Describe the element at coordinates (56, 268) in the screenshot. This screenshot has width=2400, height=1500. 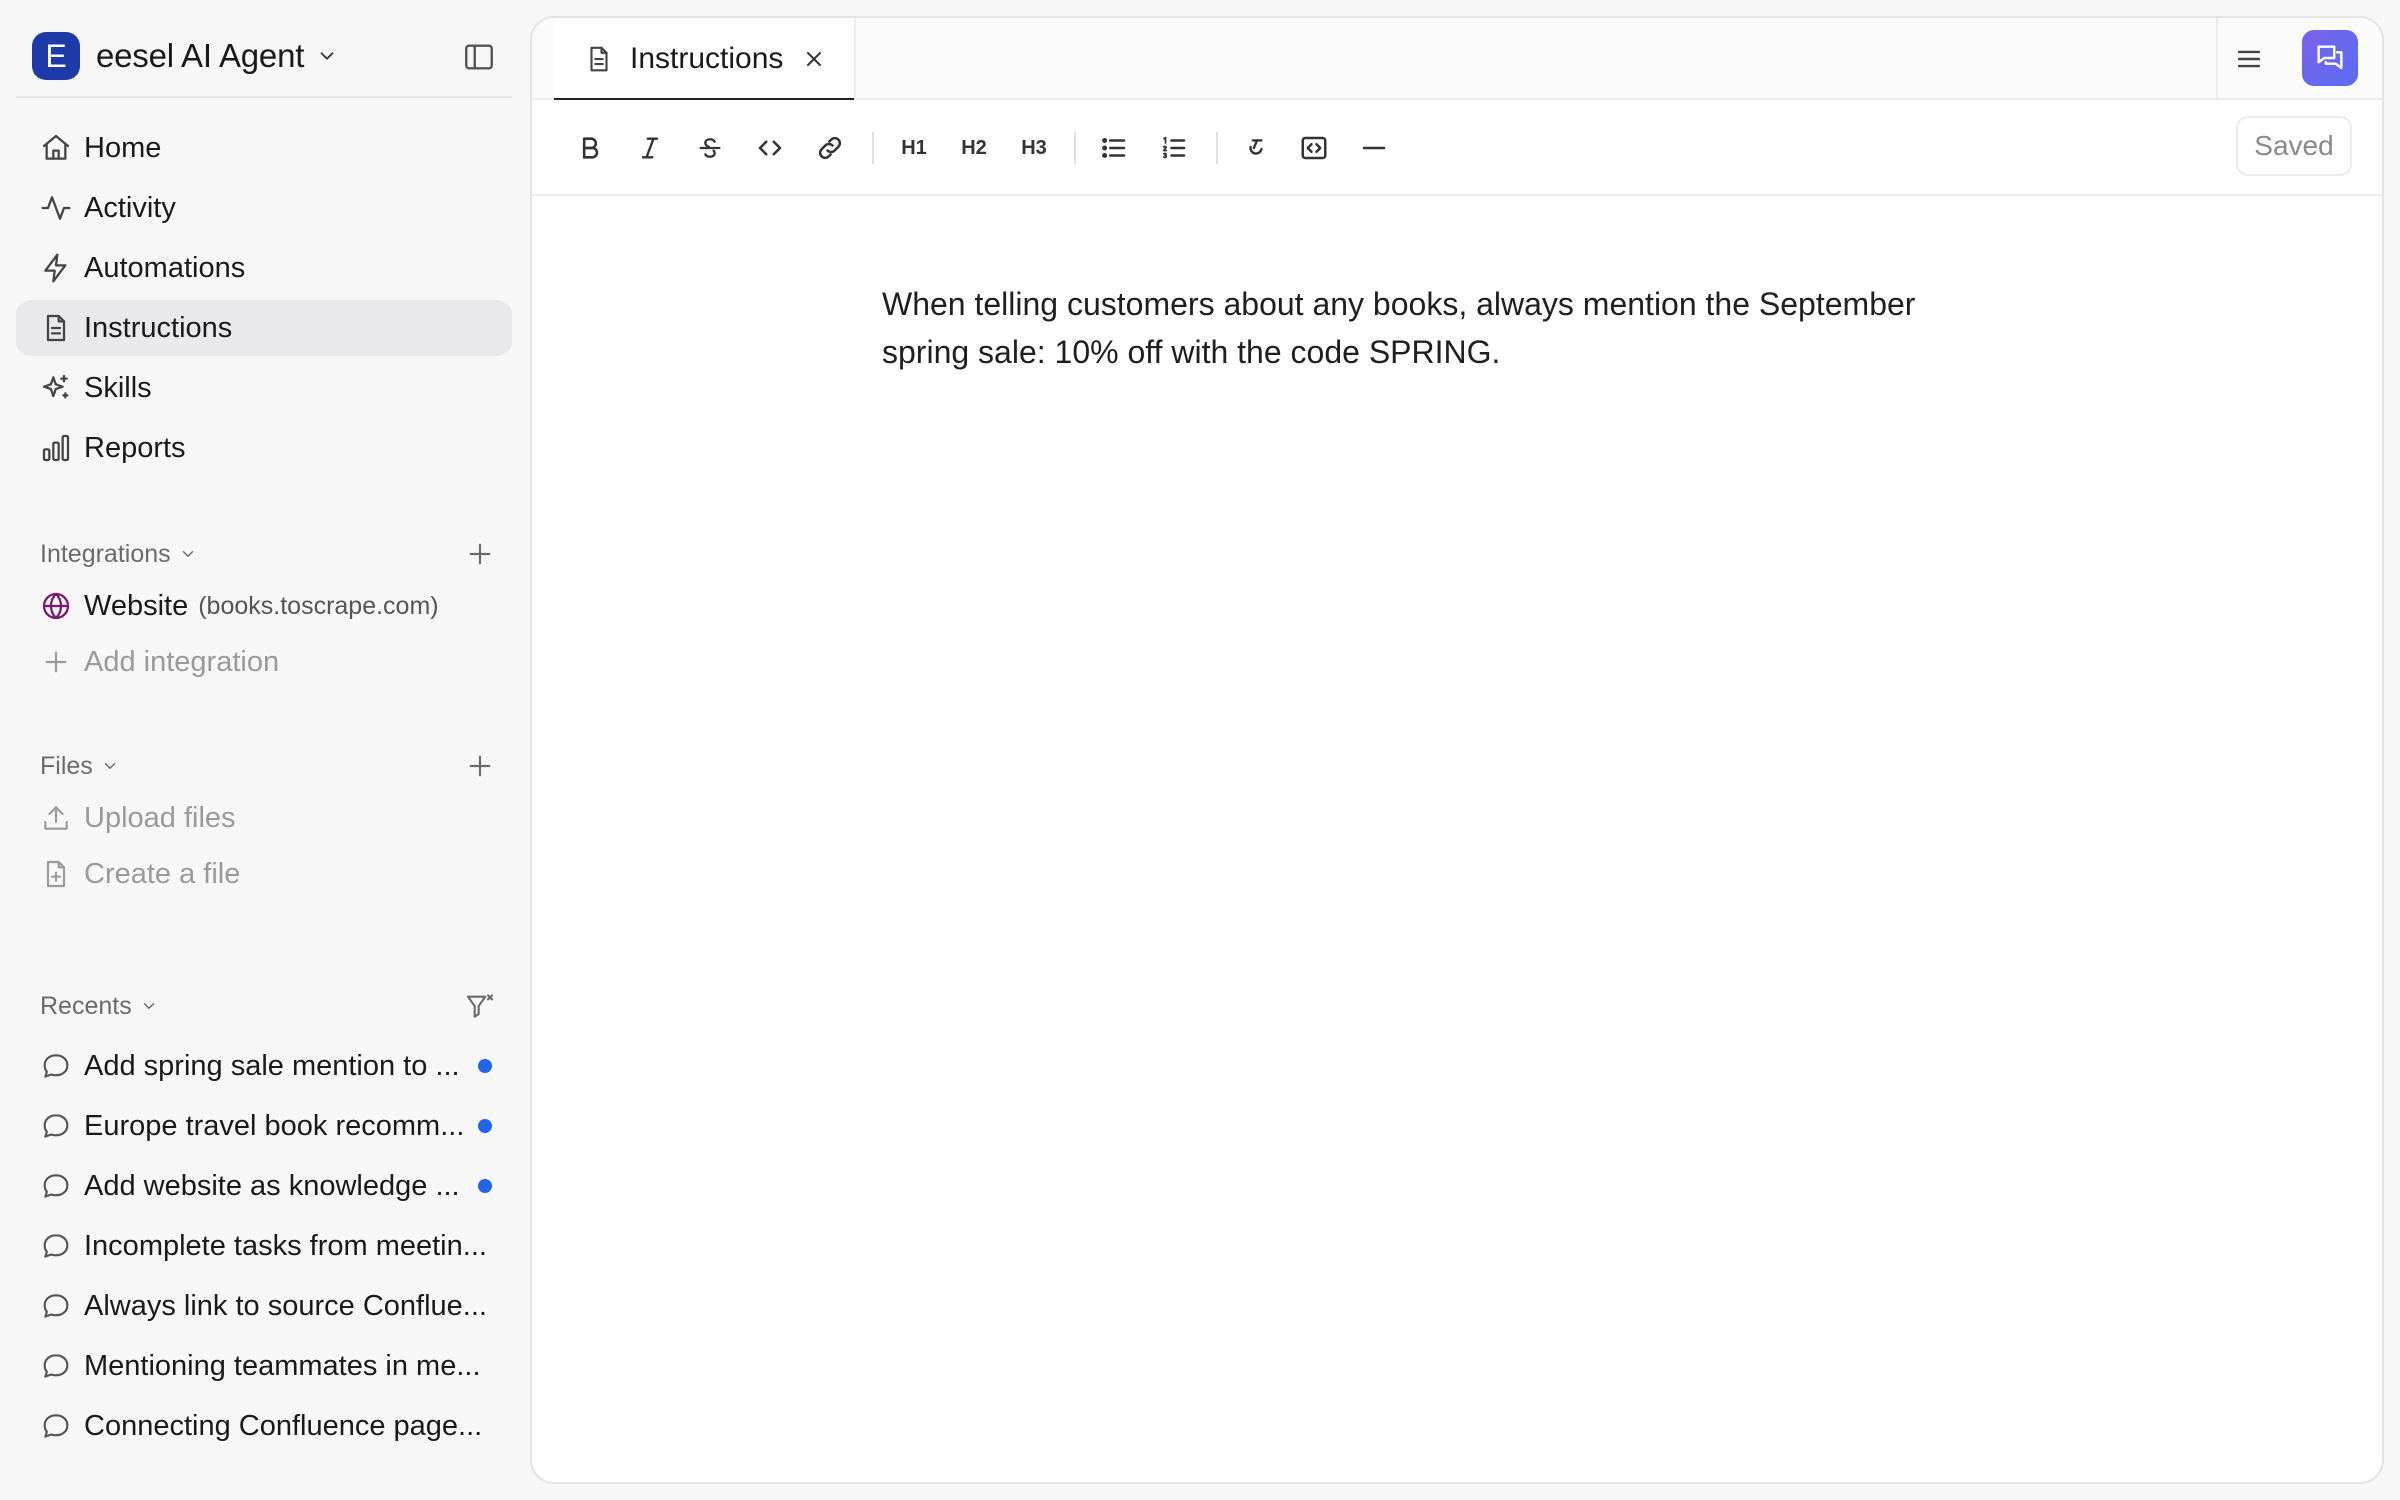
I see `bolt-icon` at that location.